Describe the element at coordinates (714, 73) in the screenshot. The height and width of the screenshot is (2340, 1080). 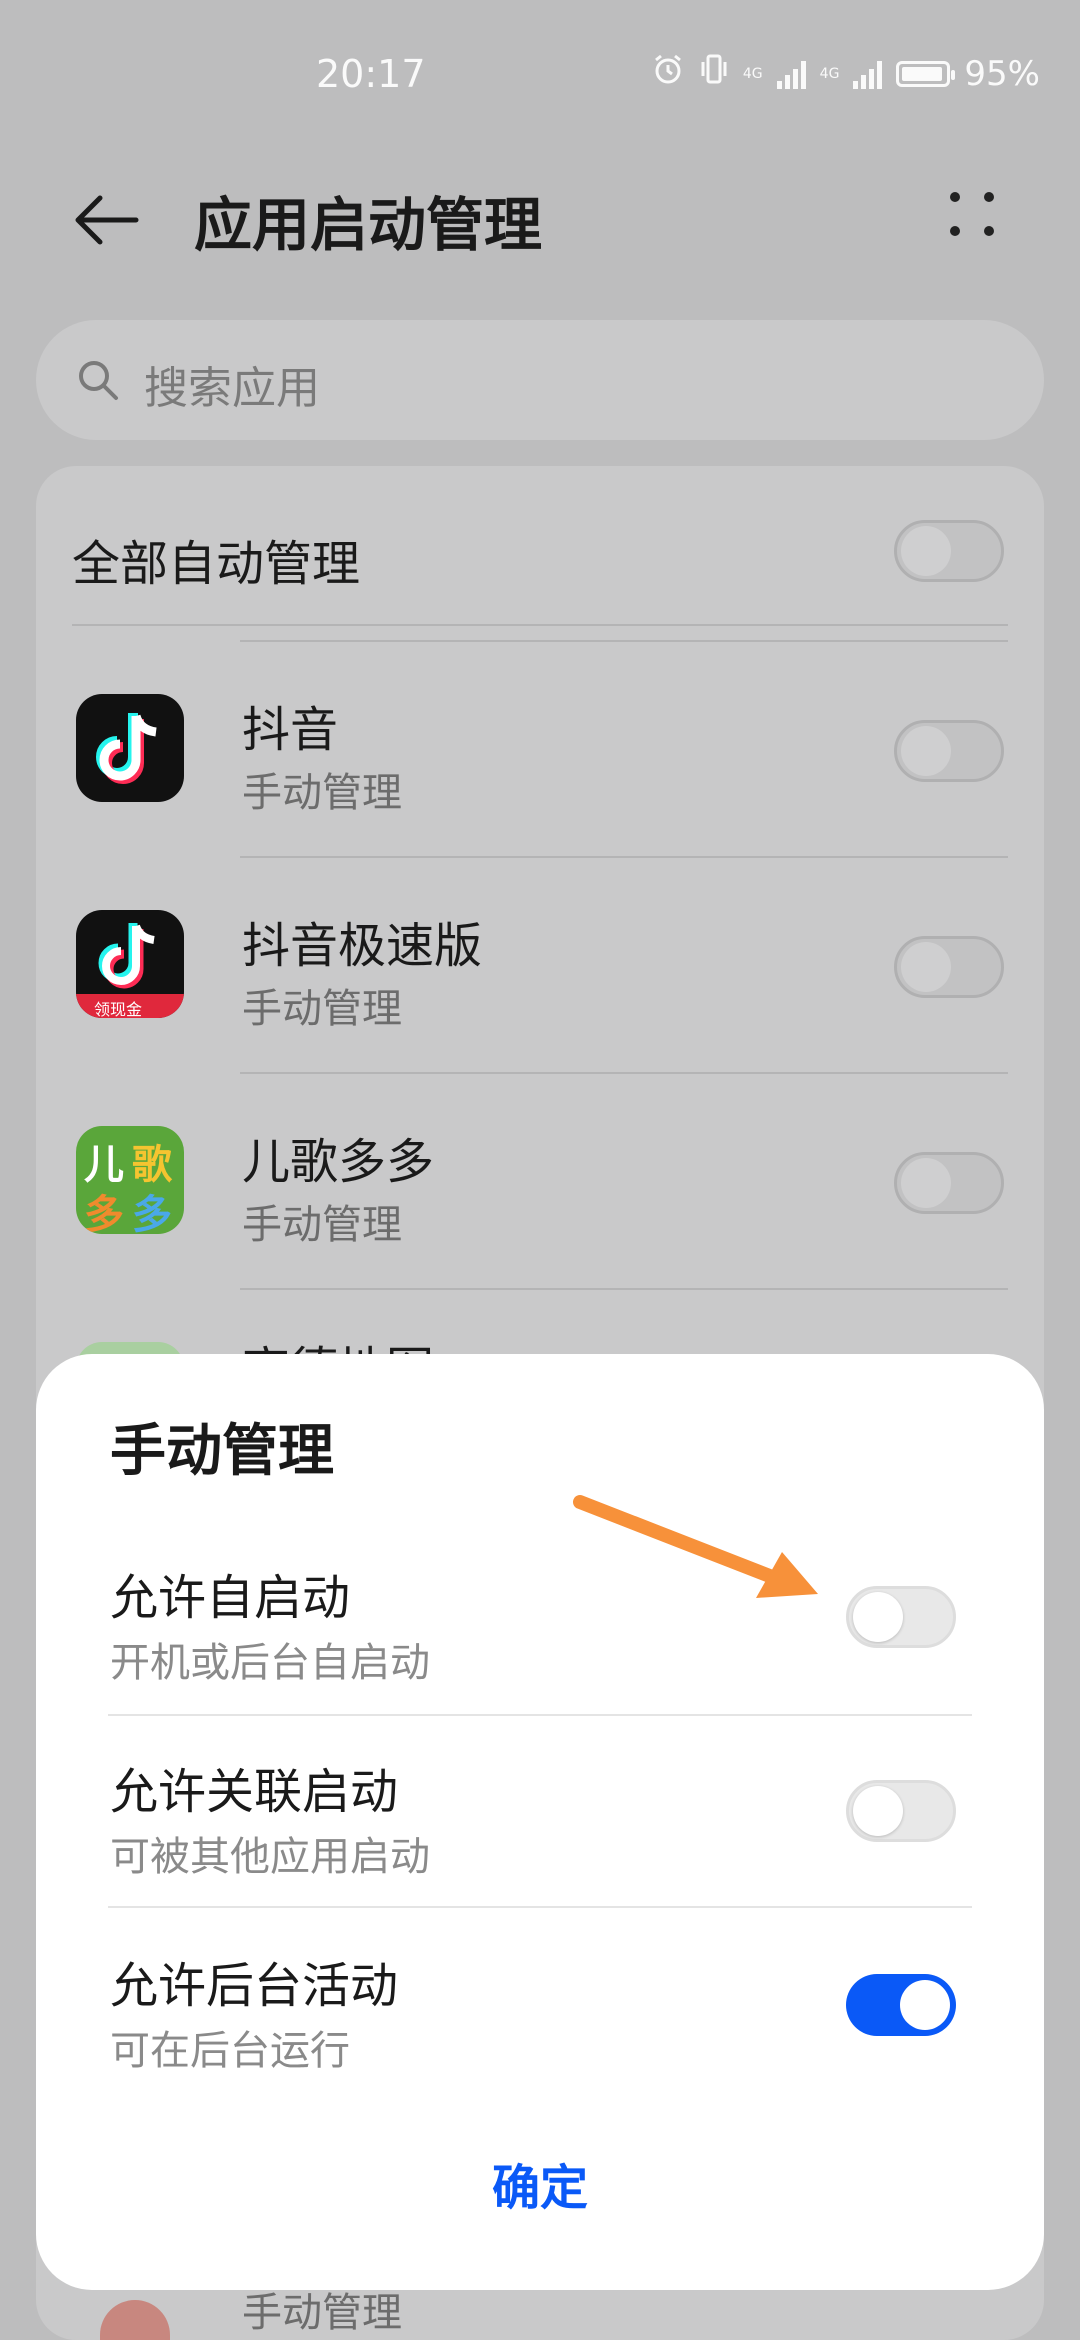
I see `vibrate-icon` at that location.